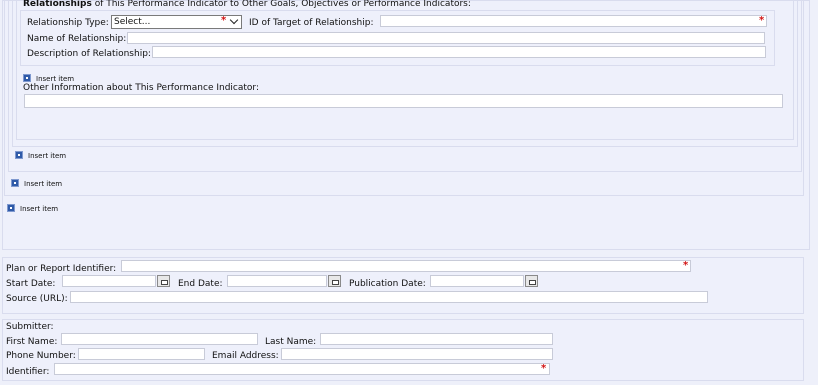 The height and width of the screenshot is (385, 818). I want to click on publication-date-calendar-icon, so click(531, 281).